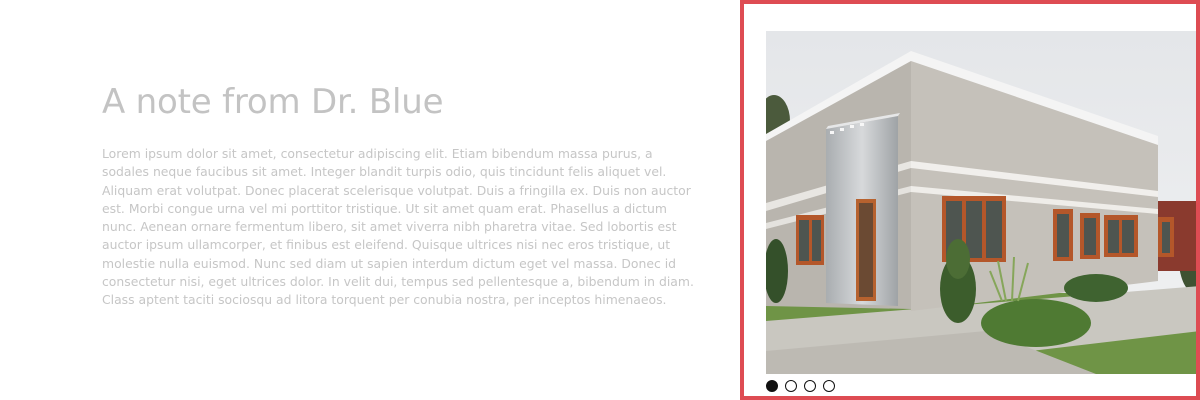 The image size is (1200, 400). Describe the element at coordinates (273, 102) in the screenshot. I see `note-title: A note from Dr. Blue` at that location.